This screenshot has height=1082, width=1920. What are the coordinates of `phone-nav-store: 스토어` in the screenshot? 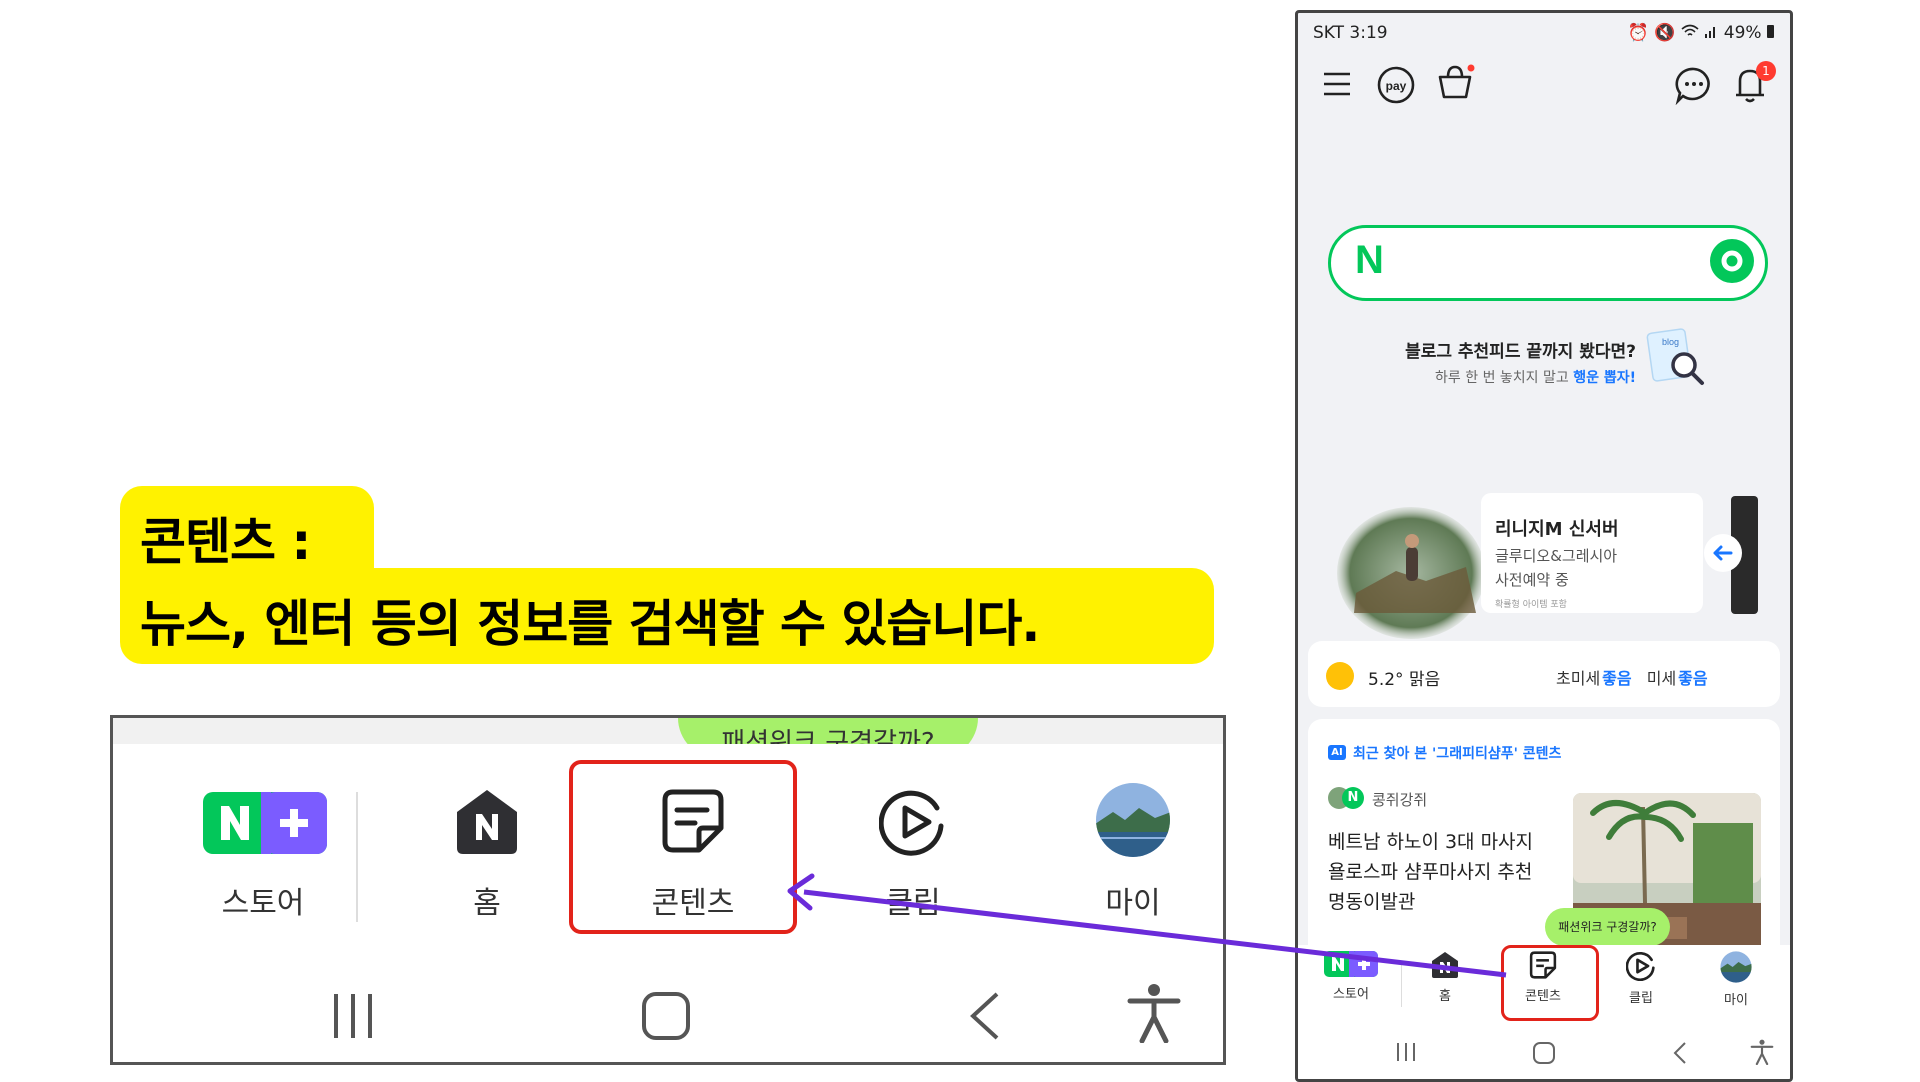 It's located at (1351, 976).